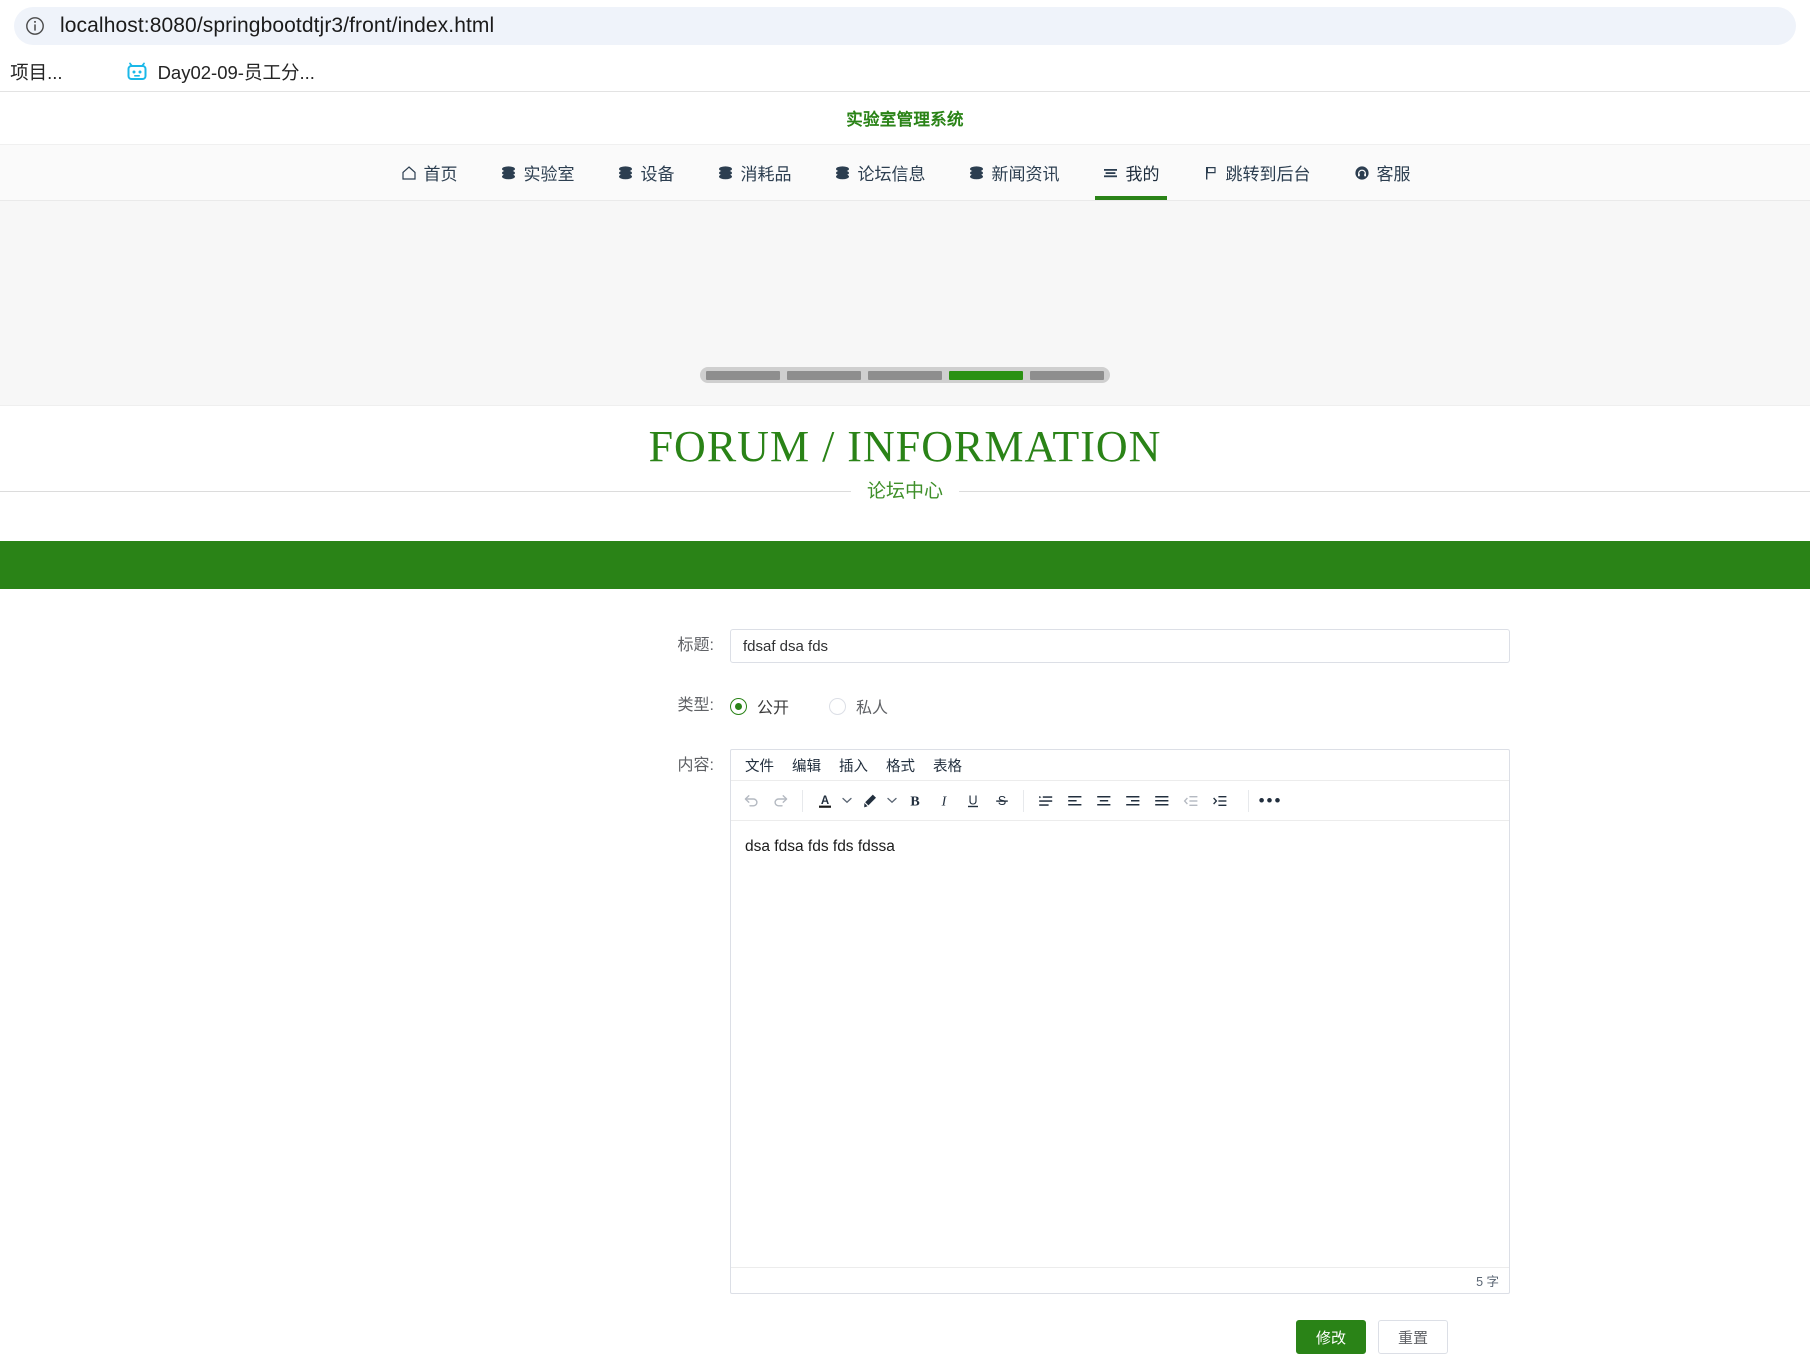  I want to click on nav-item-equipment: 设备, so click(646, 172).